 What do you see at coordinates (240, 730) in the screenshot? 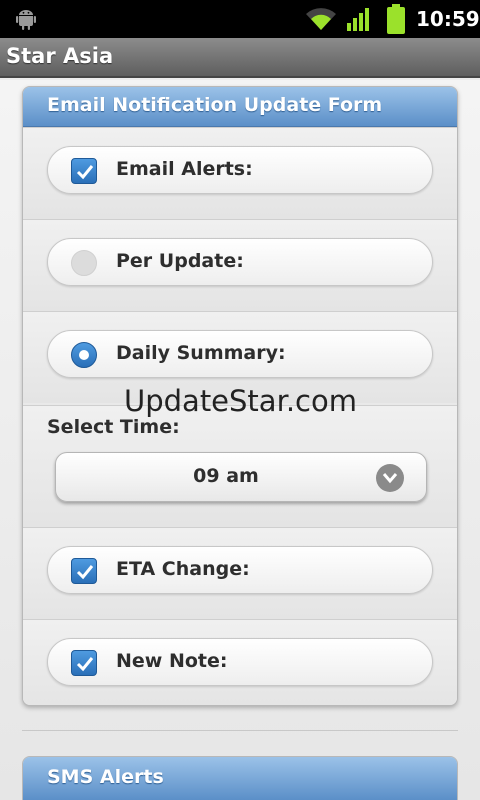
I see `section-divider` at bounding box center [240, 730].